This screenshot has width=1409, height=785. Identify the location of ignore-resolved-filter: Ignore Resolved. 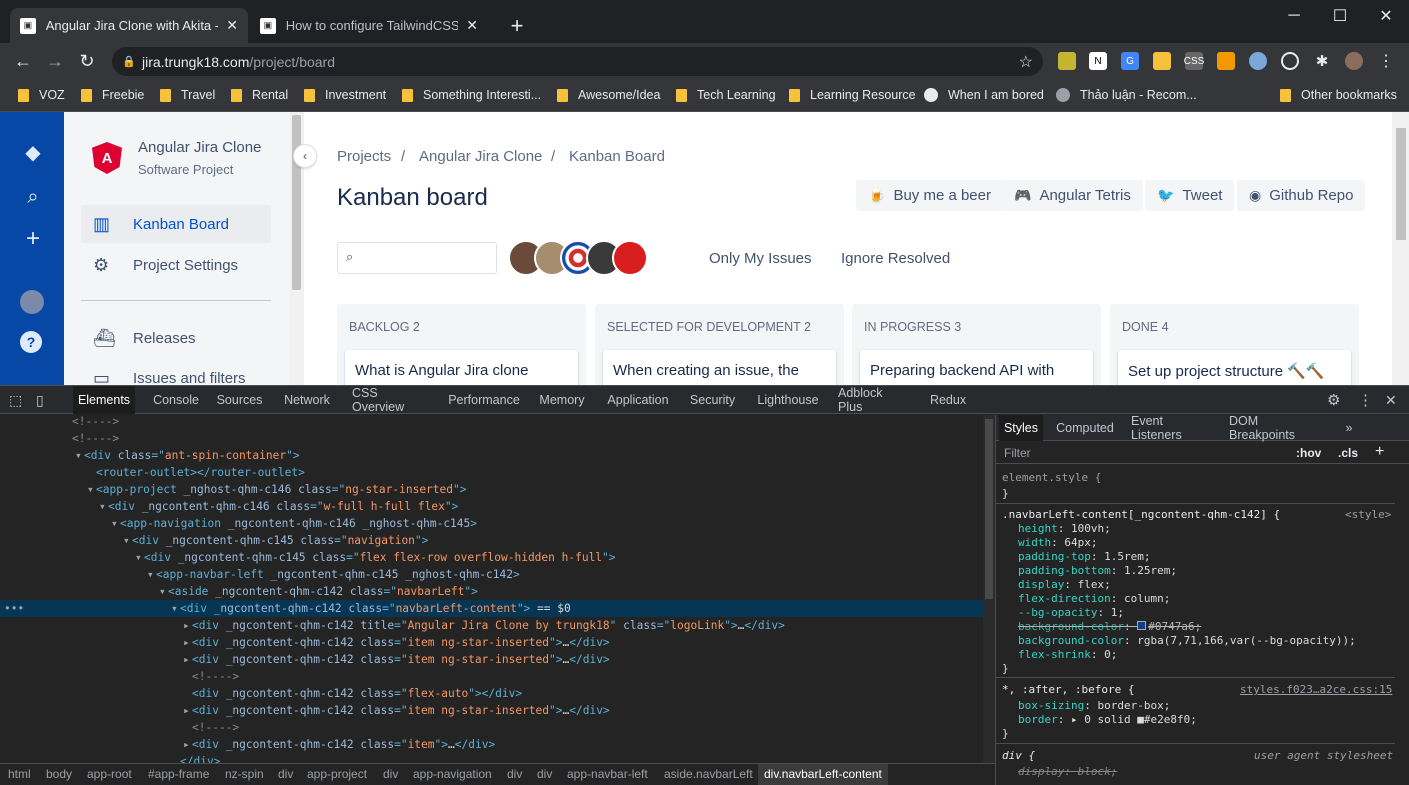
(895, 258).